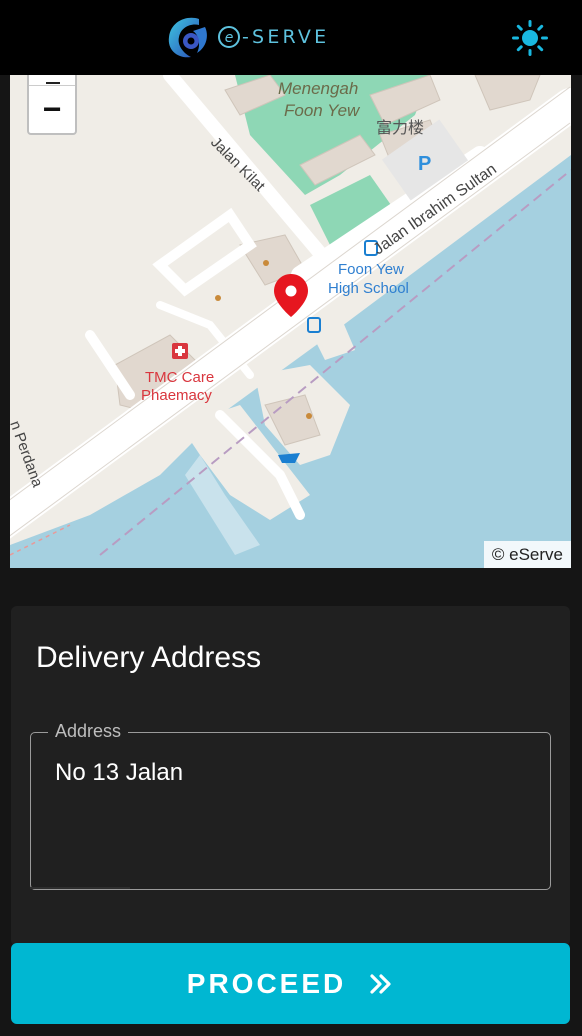  What do you see at coordinates (180, 351) in the screenshot?
I see `pharmacy-cross-h` at bounding box center [180, 351].